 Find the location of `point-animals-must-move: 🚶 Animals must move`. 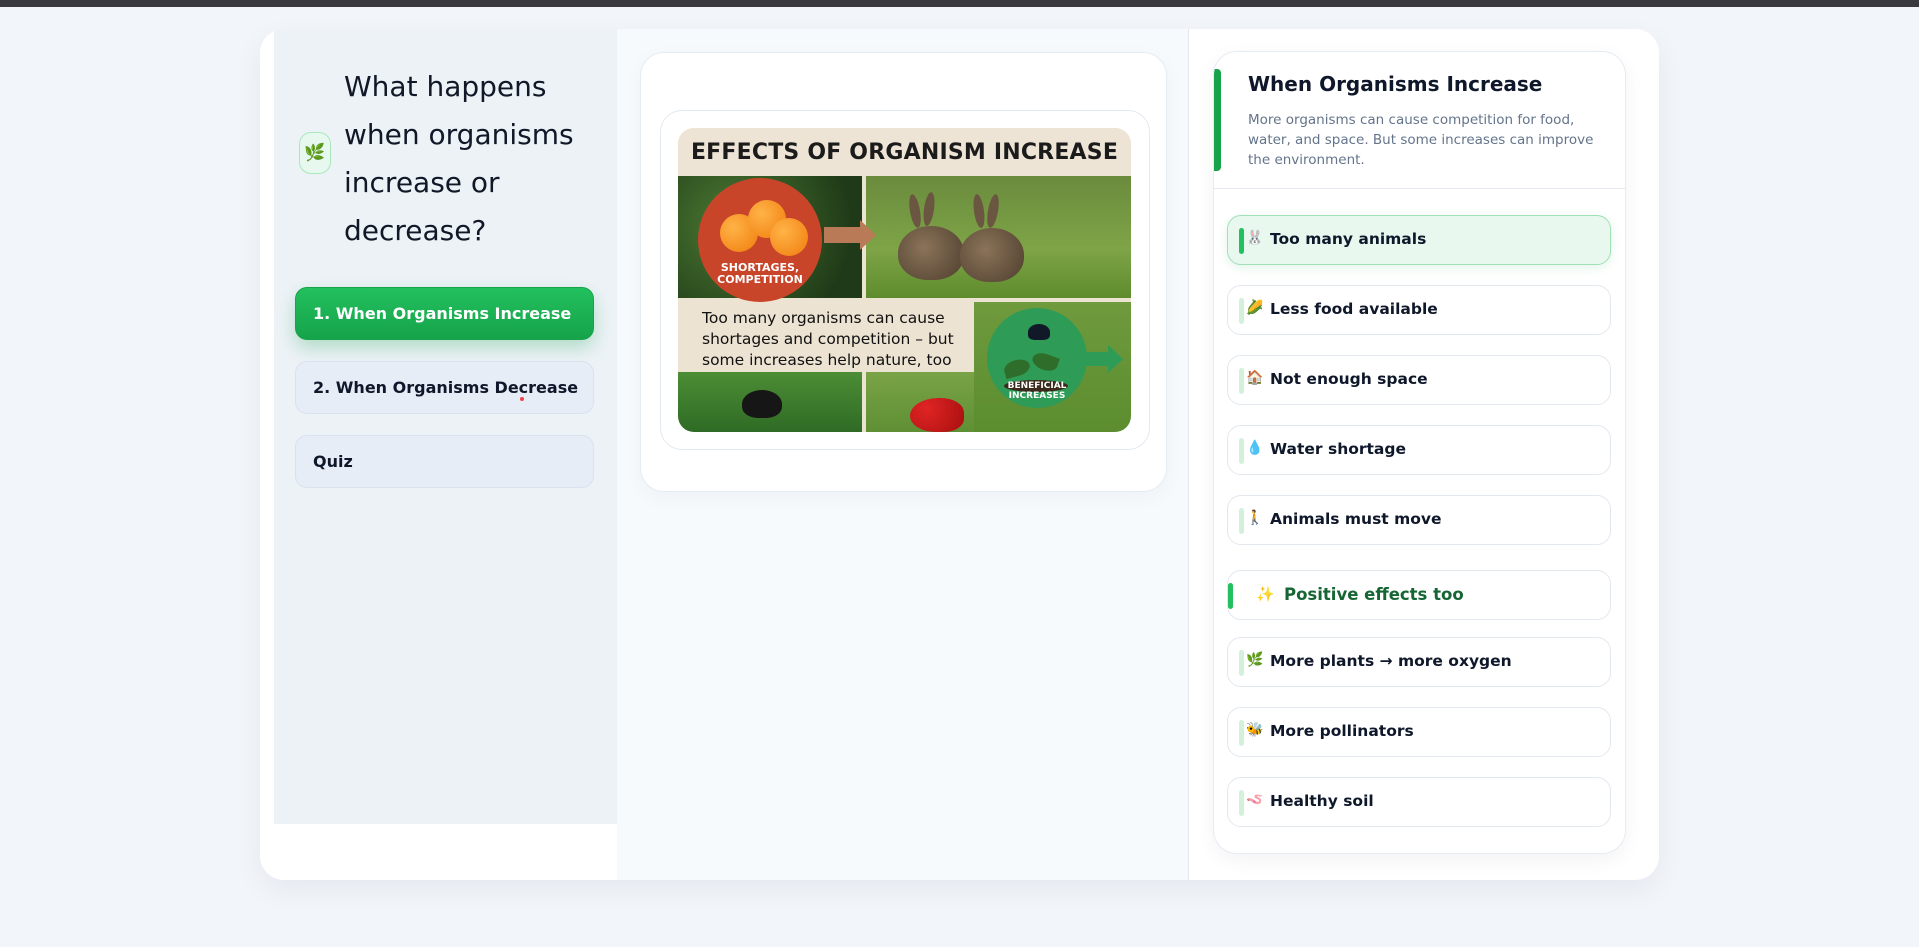

point-animals-must-move: 🚶 Animals must move is located at coordinates (1419, 520).